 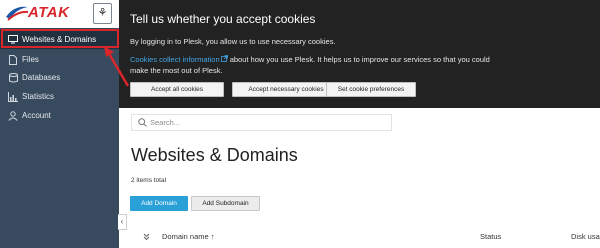 I want to click on add-subdomain-button: Add Subdomain, so click(x=225, y=203).